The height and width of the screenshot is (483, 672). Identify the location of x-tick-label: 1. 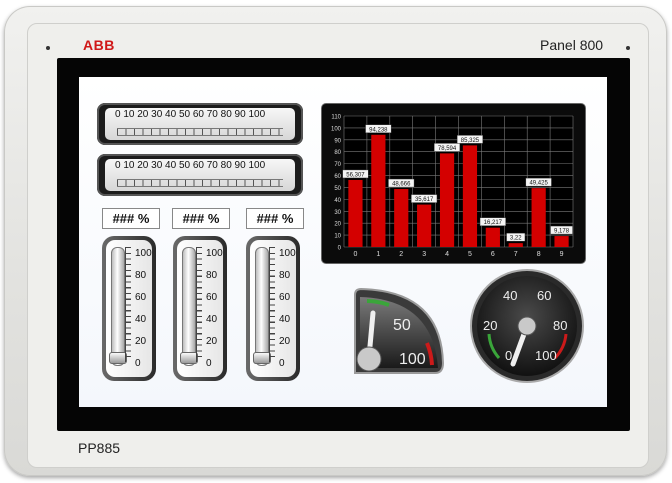
(378, 254).